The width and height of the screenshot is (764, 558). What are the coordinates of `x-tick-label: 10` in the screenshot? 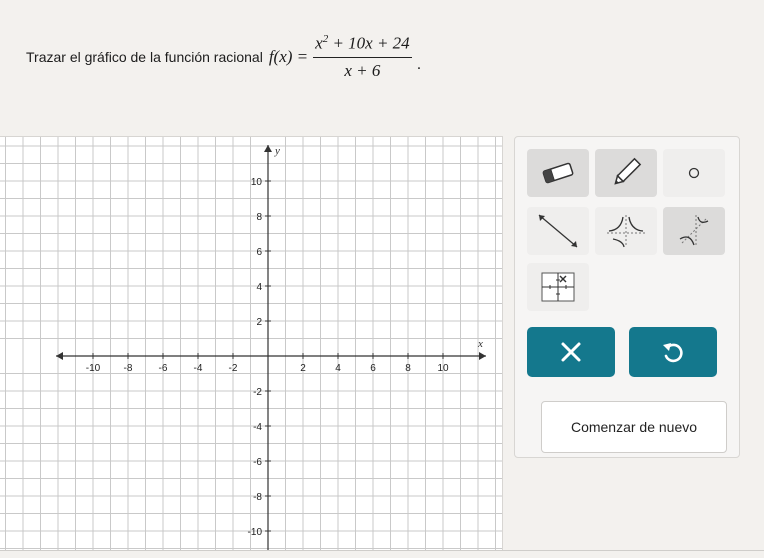 It's located at (443, 368).